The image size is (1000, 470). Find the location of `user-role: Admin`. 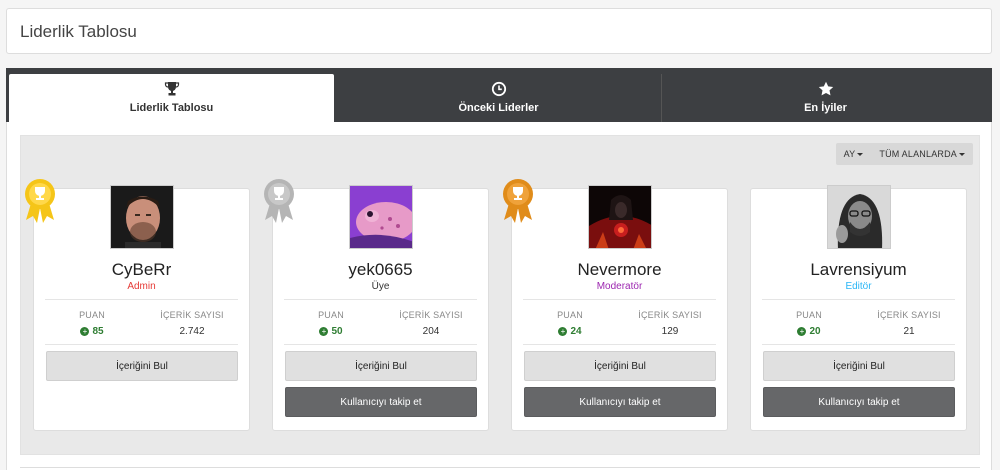

user-role: Admin is located at coordinates (141, 286).